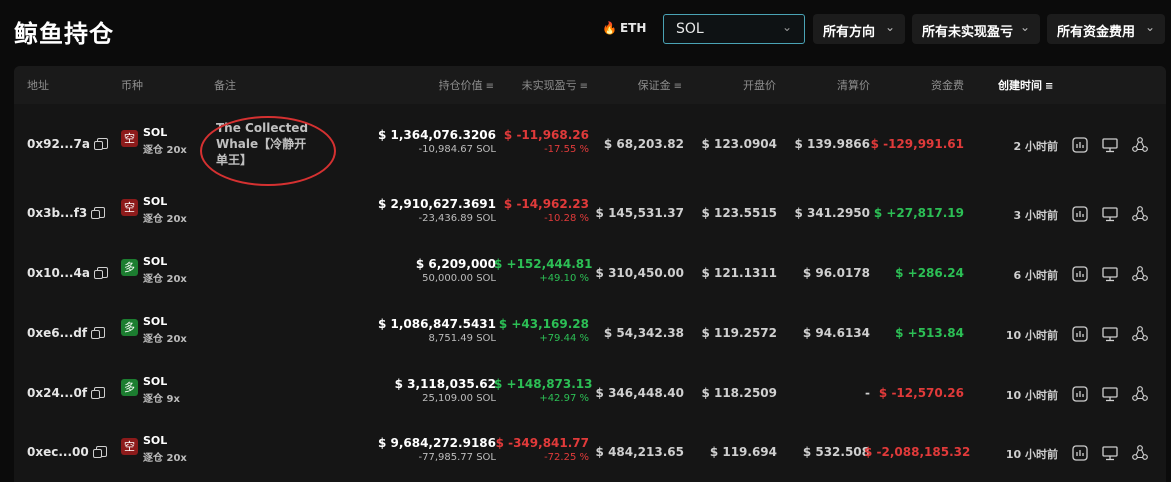 This screenshot has height=482, width=1171. I want to click on funding-fee: $ +513.84, so click(929, 333).